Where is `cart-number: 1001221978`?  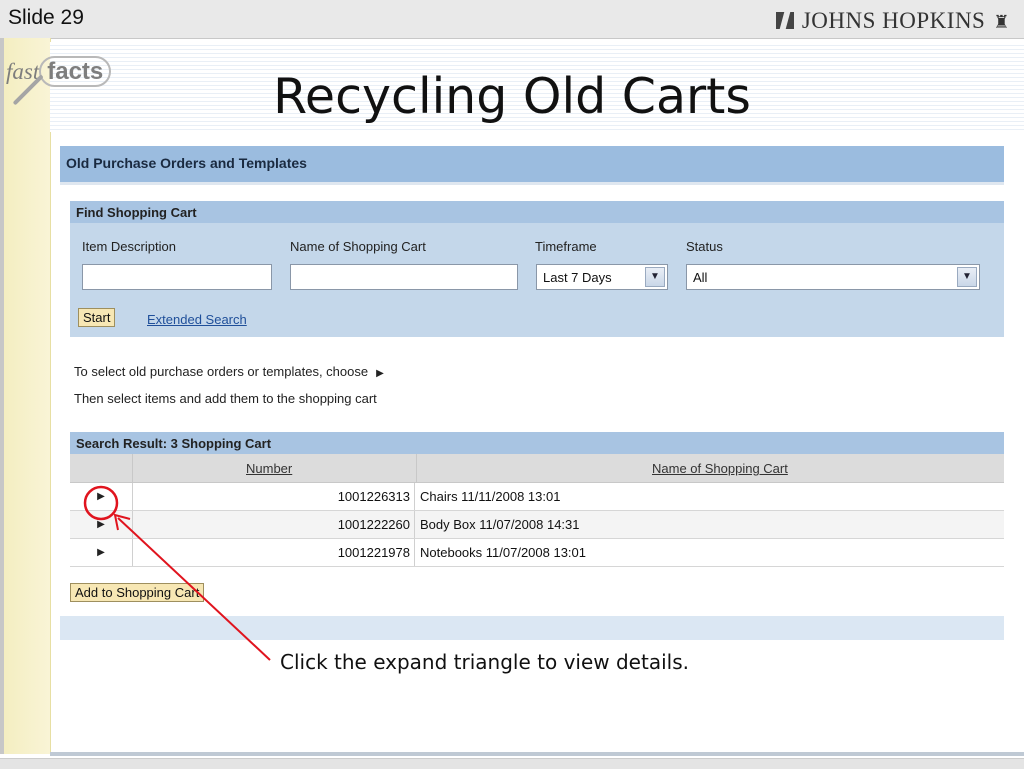 cart-number: 1001221978 is located at coordinates (274, 552).